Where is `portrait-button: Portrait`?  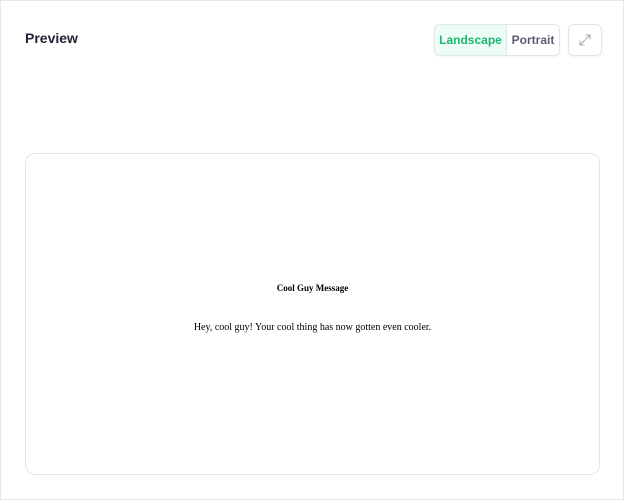 portrait-button: Portrait is located at coordinates (533, 40).